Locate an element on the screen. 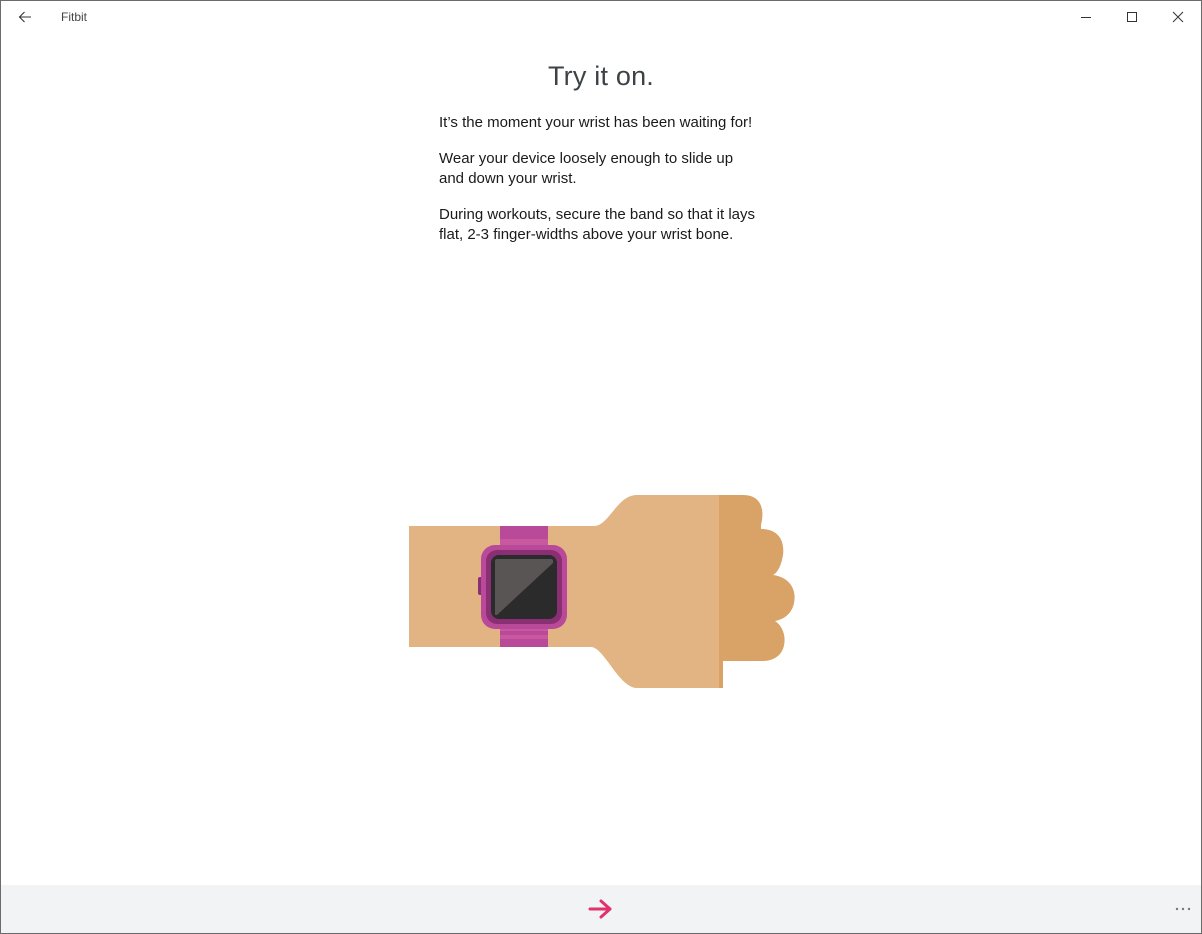  maximize-button is located at coordinates (1132, 17).